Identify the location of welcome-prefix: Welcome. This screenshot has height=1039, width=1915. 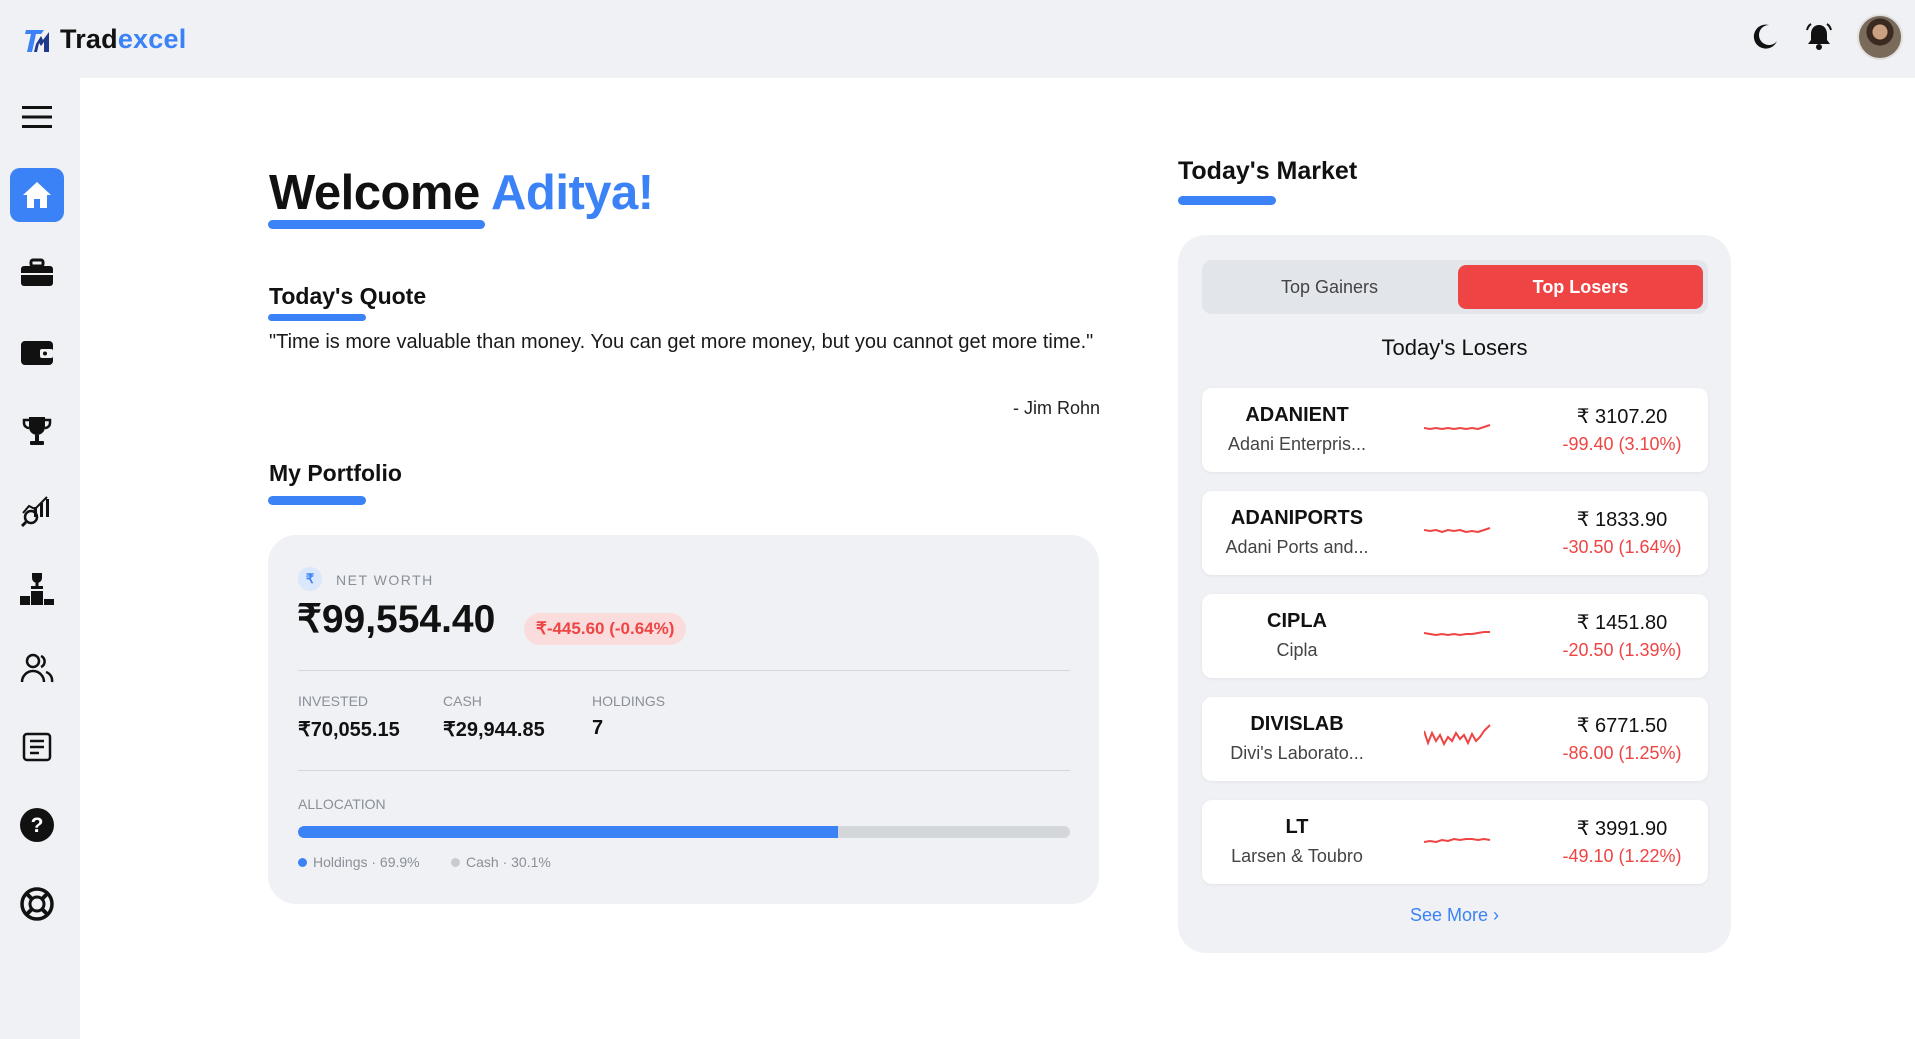
(374, 193).